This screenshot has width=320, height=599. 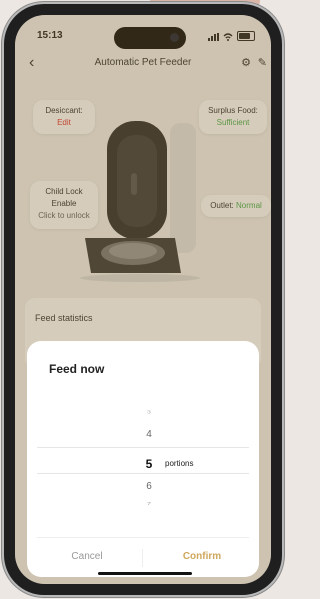 I want to click on home-indicator, so click(x=145, y=573).